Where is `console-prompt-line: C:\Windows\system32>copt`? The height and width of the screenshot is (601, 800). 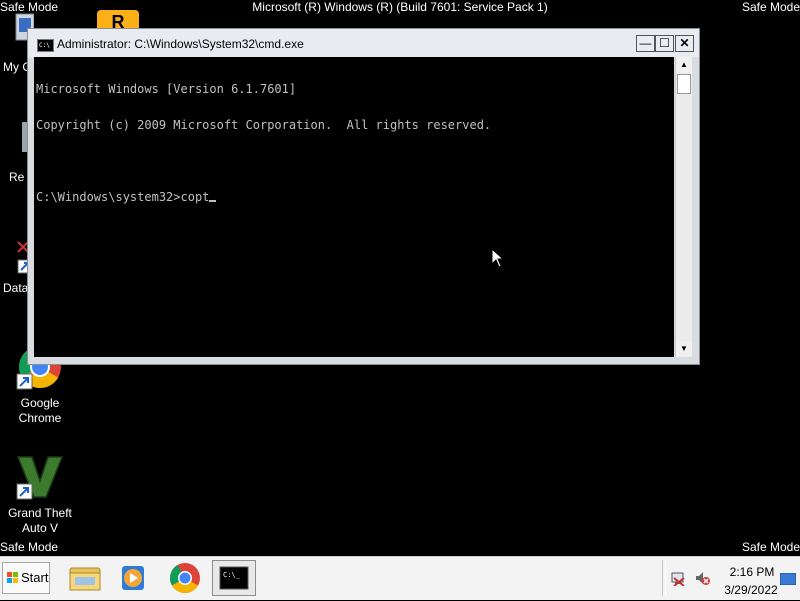 console-prompt-line: C:\Windows\system32>copt is located at coordinates (355, 197).